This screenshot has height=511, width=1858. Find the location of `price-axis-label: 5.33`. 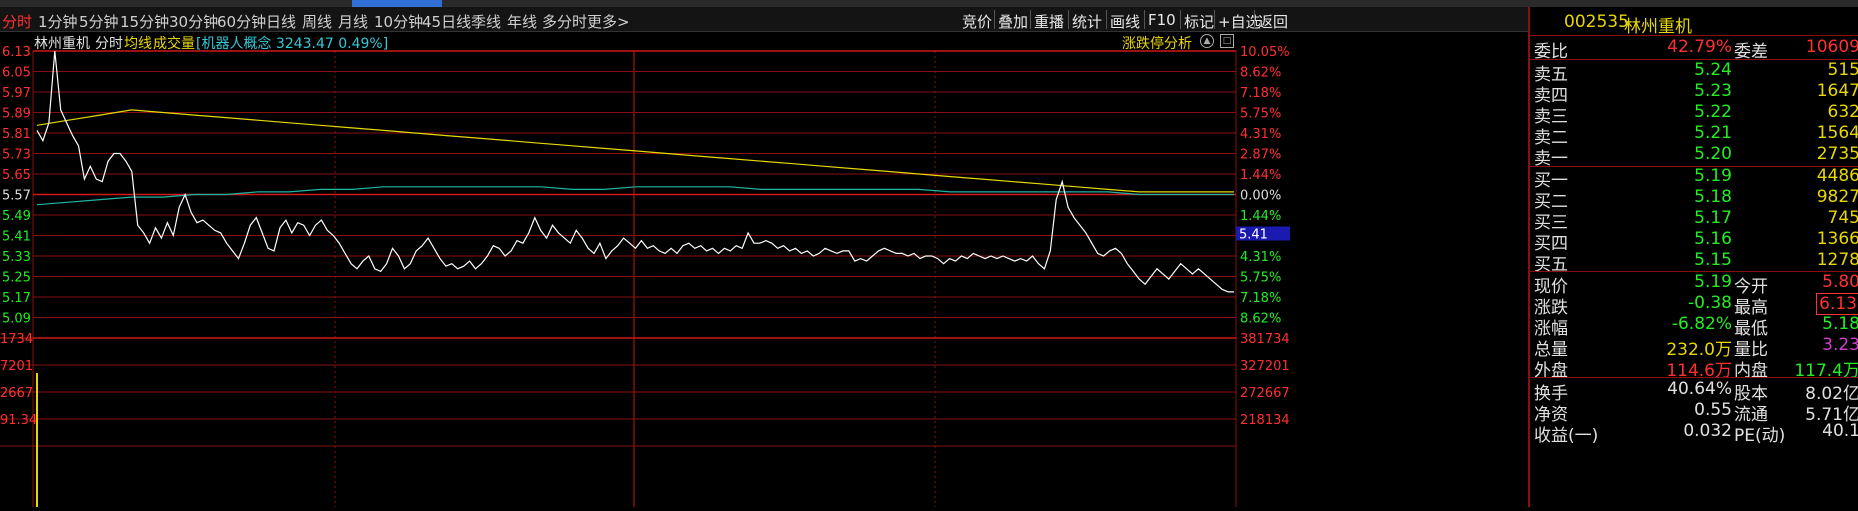

price-axis-label: 5.33 is located at coordinates (16, 257).